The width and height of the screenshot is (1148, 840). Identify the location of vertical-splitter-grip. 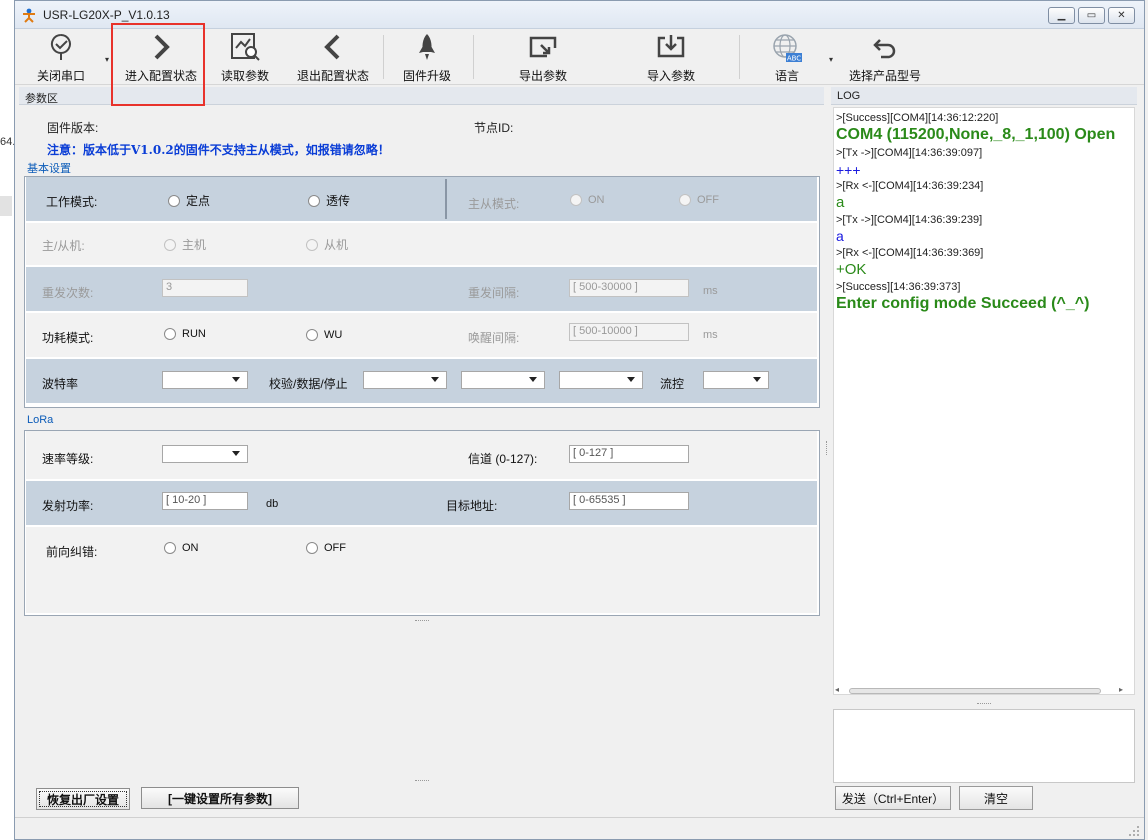
(827, 448).